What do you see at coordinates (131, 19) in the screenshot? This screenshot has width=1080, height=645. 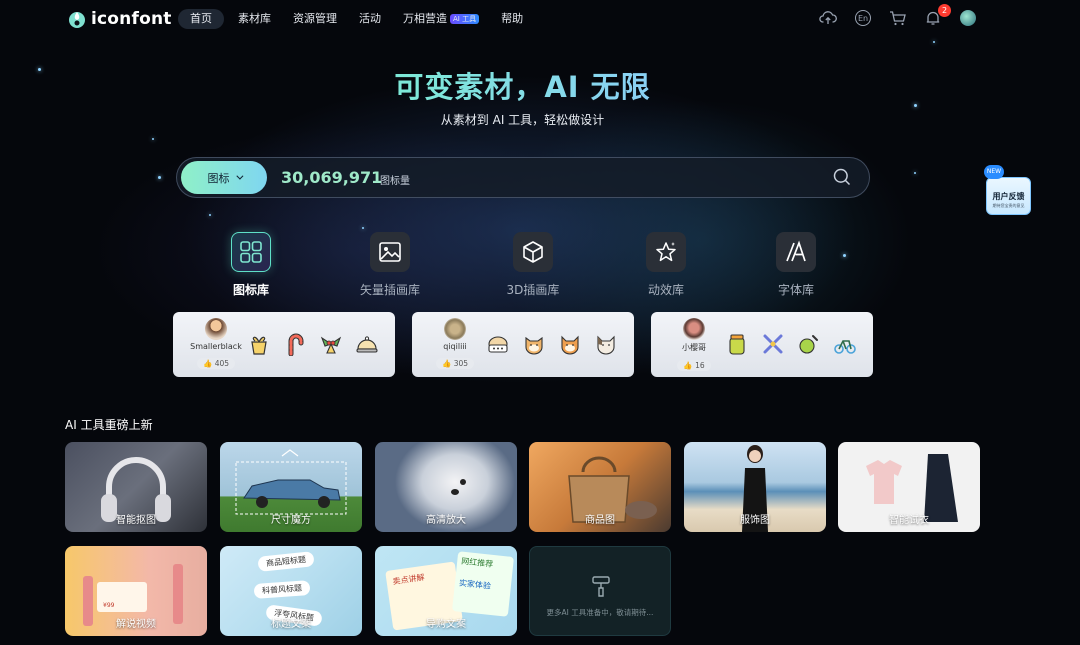 I see `logo-text: iconfont` at bounding box center [131, 19].